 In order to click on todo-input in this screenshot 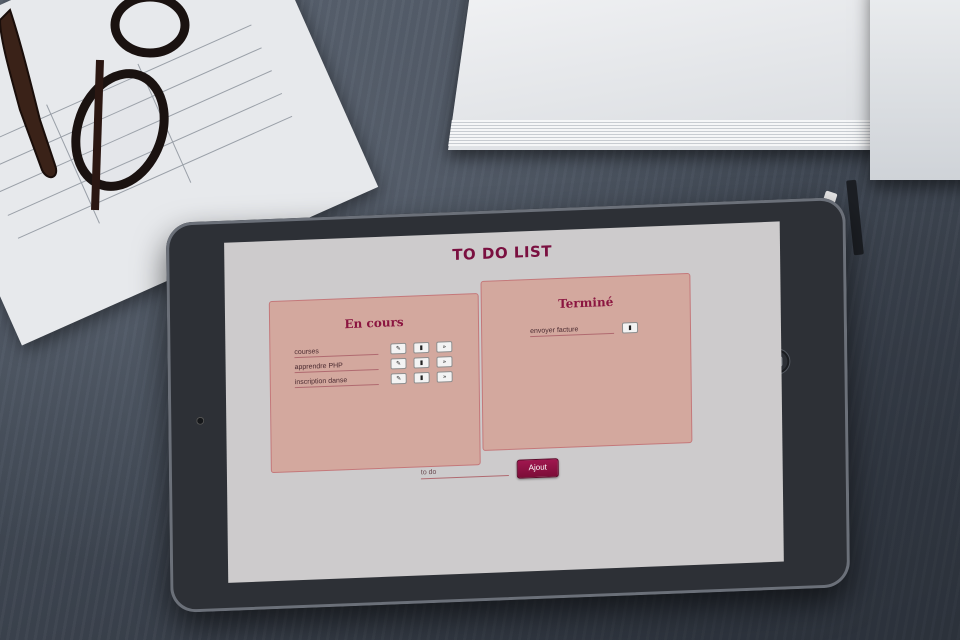, I will do `click(464, 472)`.